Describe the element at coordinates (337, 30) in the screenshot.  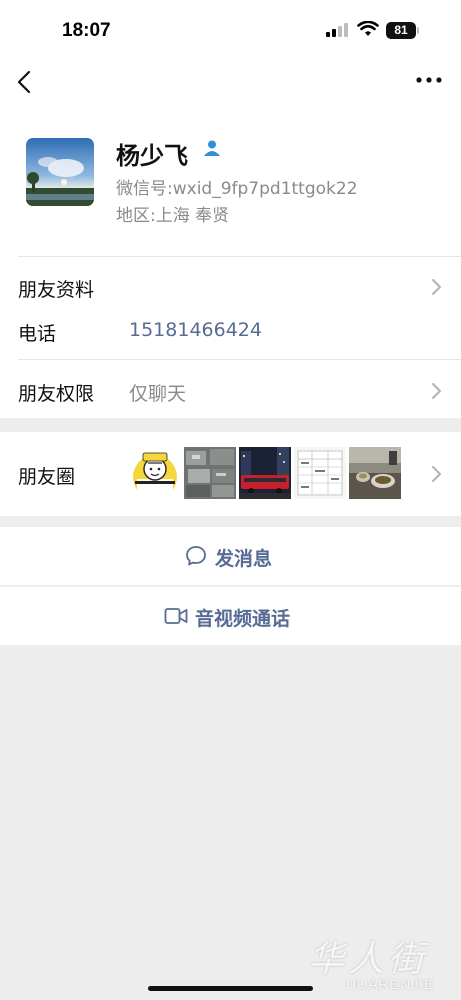
I see `signal-icon` at that location.